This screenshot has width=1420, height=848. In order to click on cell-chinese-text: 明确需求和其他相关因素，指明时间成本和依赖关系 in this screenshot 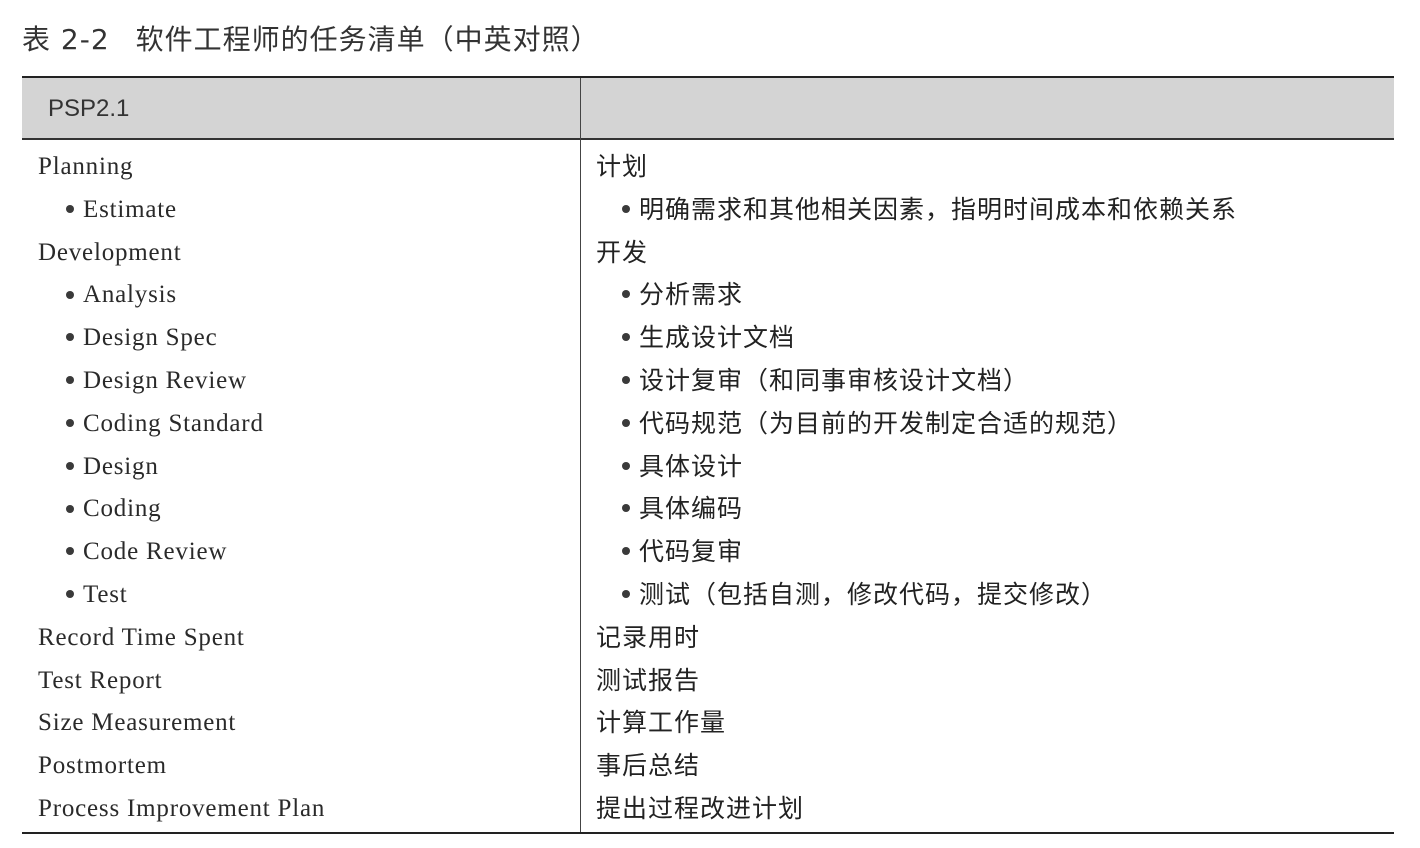, I will do `click(938, 209)`.